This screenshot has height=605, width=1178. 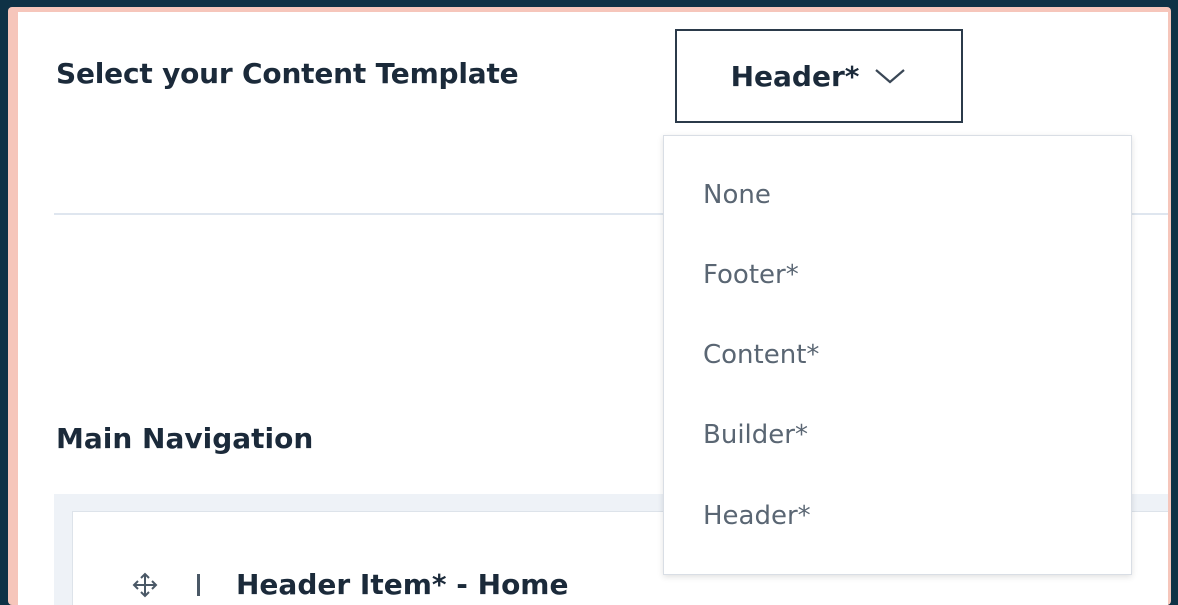 I want to click on separator-icon, so click(x=198, y=584).